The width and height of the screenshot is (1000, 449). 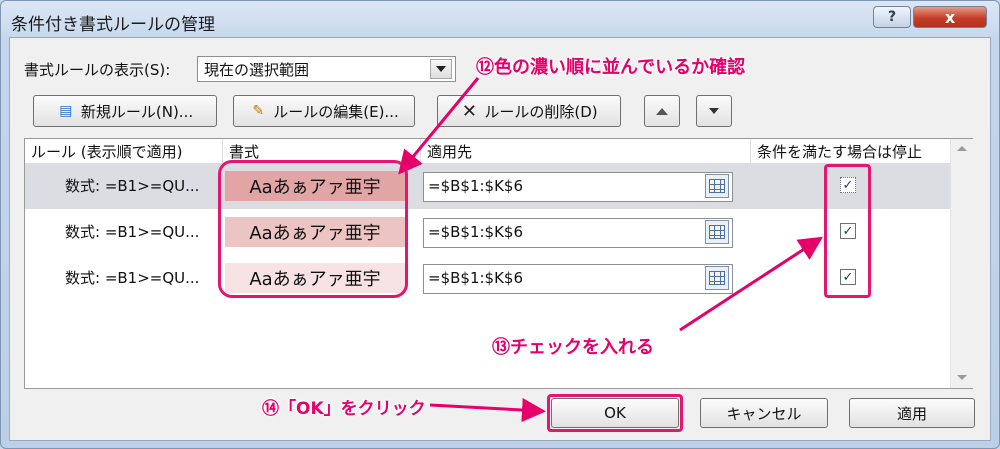 What do you see at coordinates (962, 377) in the screenshot?
I see `scroll-down-icon` at bounding box center [962, 377].